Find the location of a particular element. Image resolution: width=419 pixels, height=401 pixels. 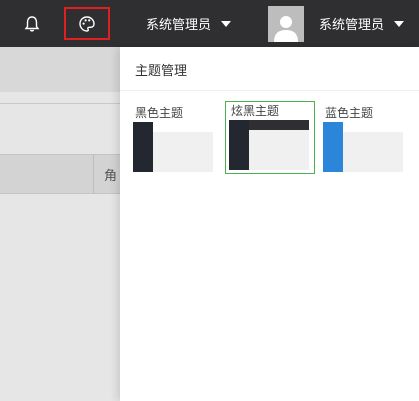

background-divider is located at coordinates (60, 103).